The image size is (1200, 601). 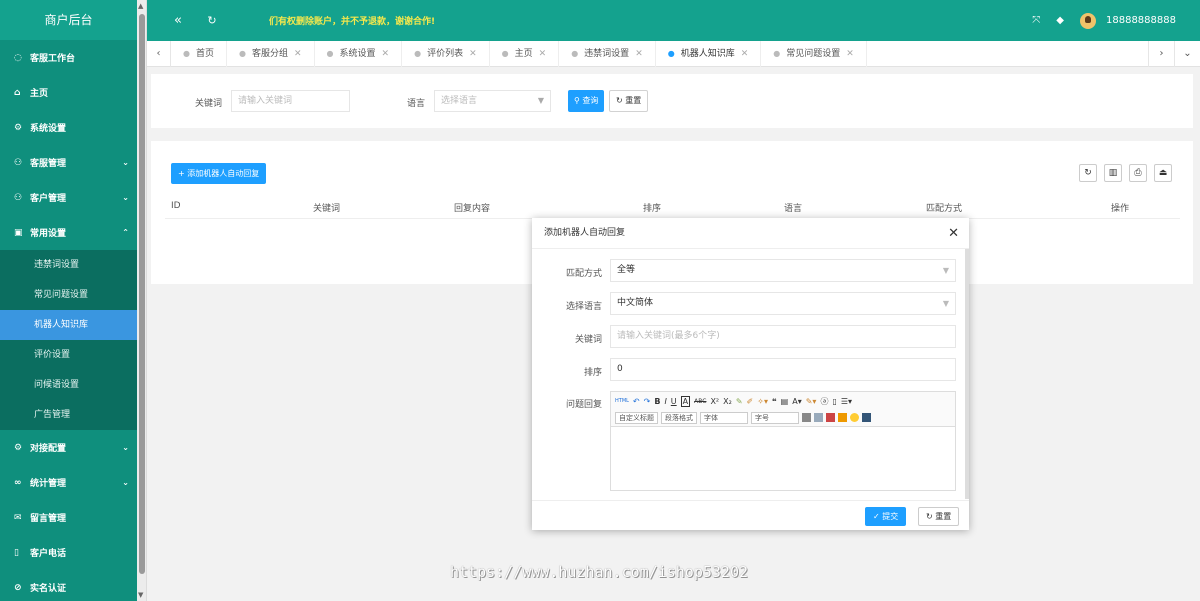 What do you see at coordinates (762, 401) in the screenshot?
I see `auto-format-icon: ✧▾` at bounding box center [762, 401].